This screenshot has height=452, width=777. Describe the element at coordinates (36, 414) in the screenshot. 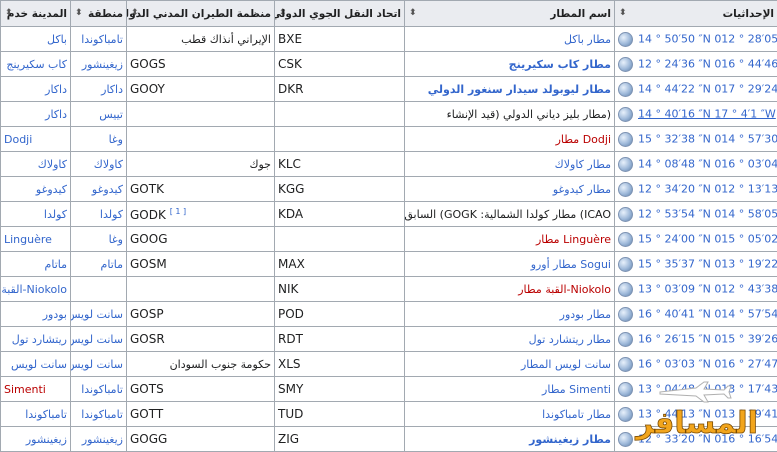

I see `city-link: تامباكوندا` at that location.